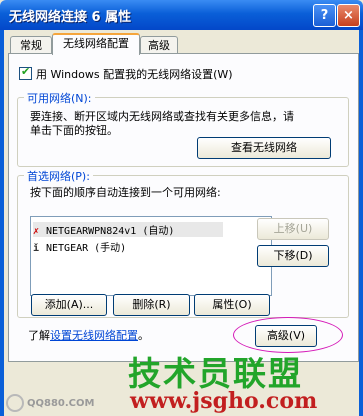  What do you see at coordinates (59, 98) in the screenshot?
I see `available-networks-legend: 可用网络(N):` at bounding box center [59, 98].